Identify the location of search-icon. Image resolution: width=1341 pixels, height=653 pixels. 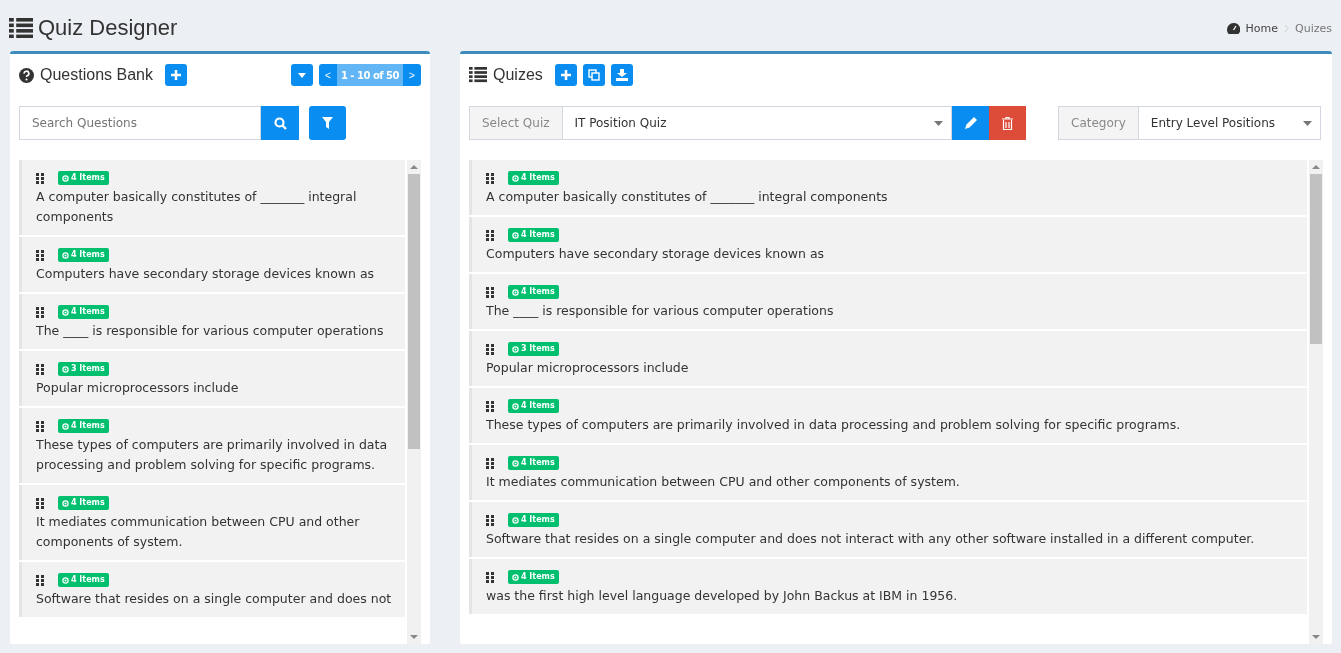
(280, 123).